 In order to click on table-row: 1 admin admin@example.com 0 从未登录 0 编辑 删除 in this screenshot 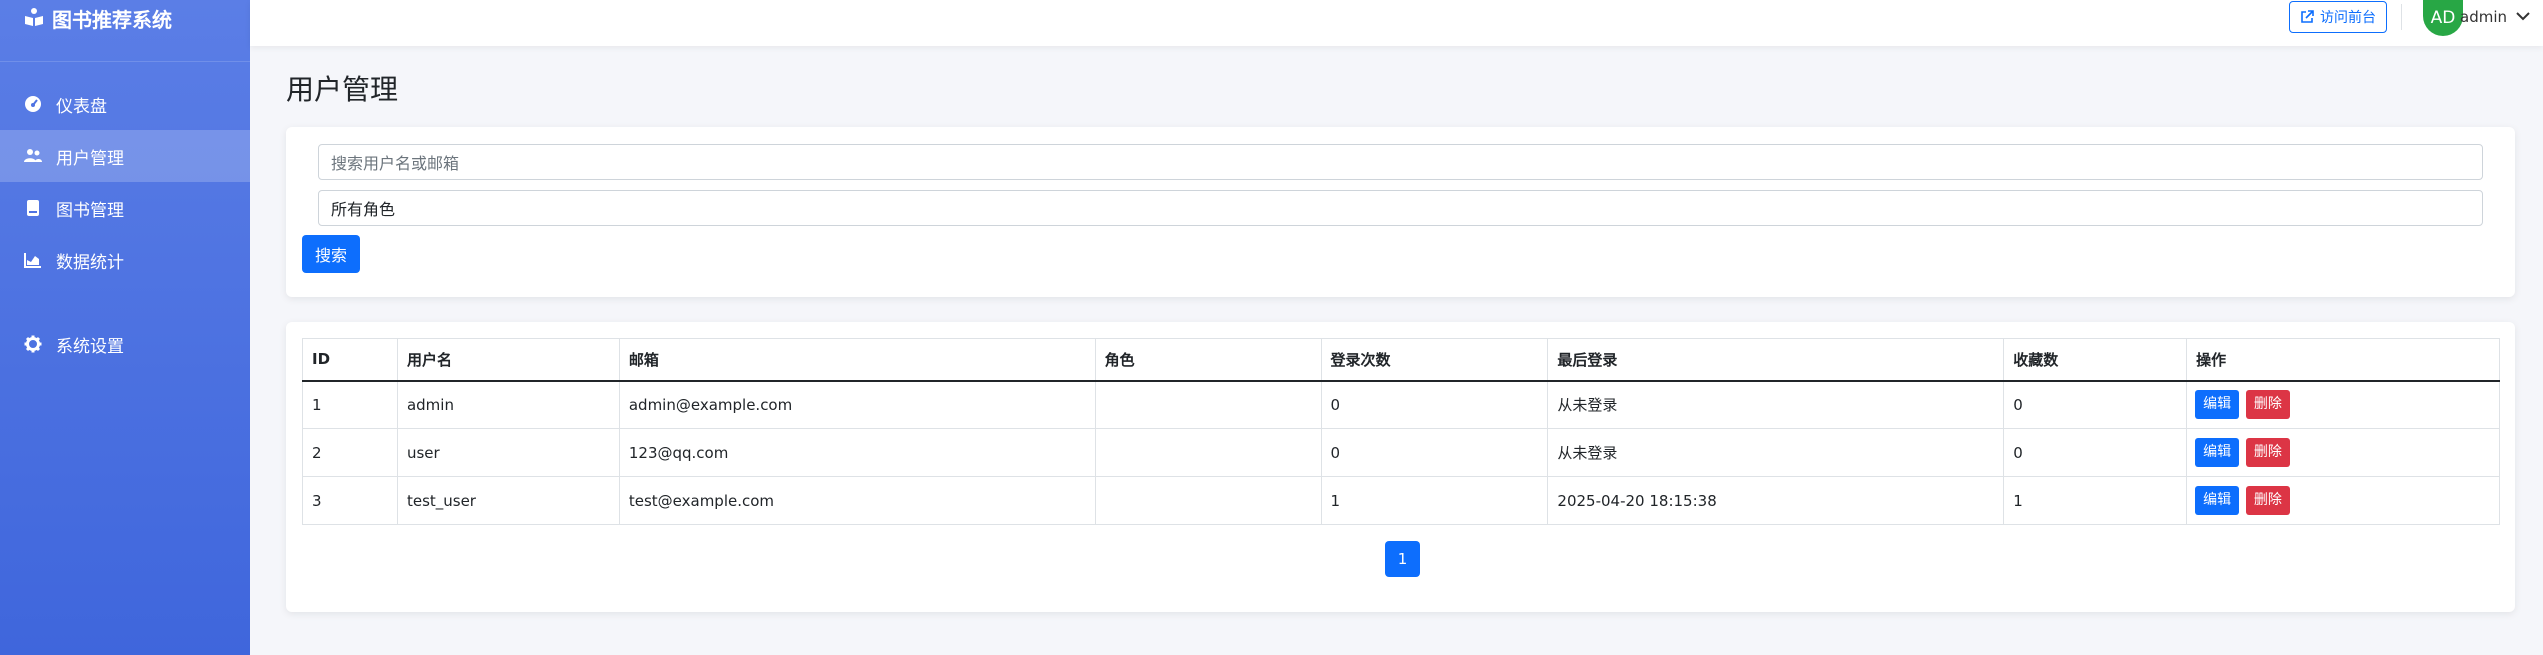, I will do `click(1401, 404)`.